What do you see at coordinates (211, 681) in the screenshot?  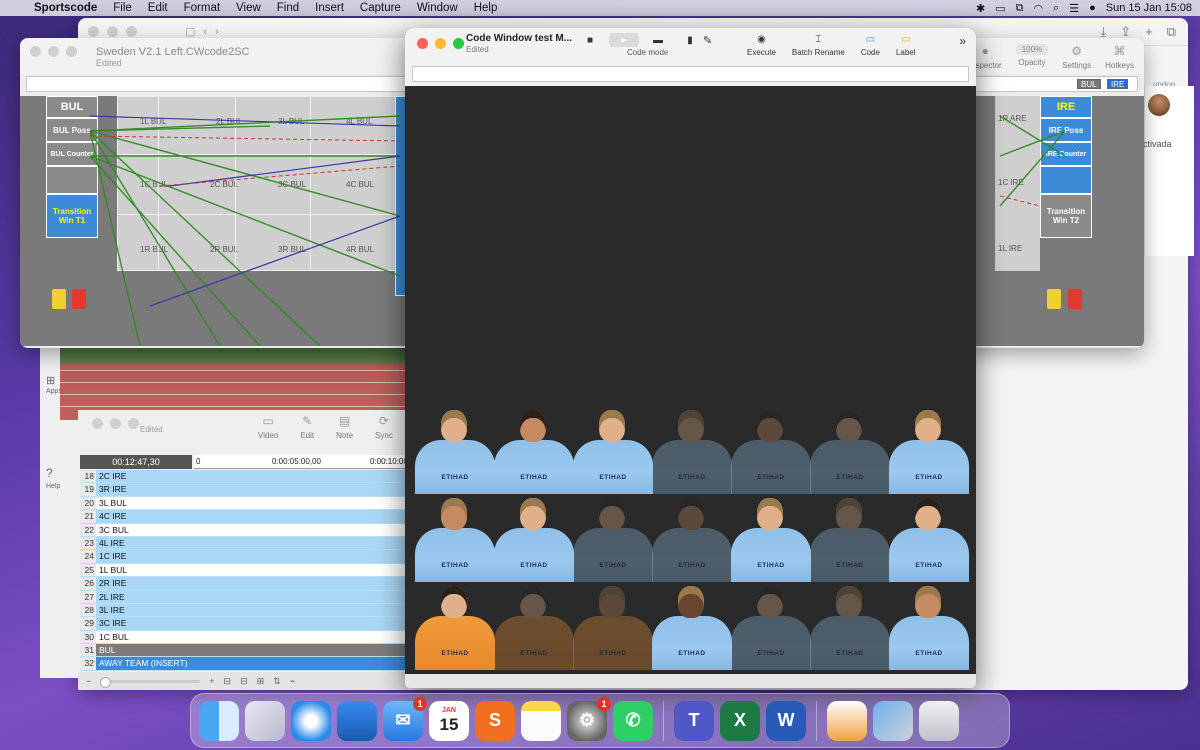 I see `zoom-in-icon: +` at bounding box center [211, 681].